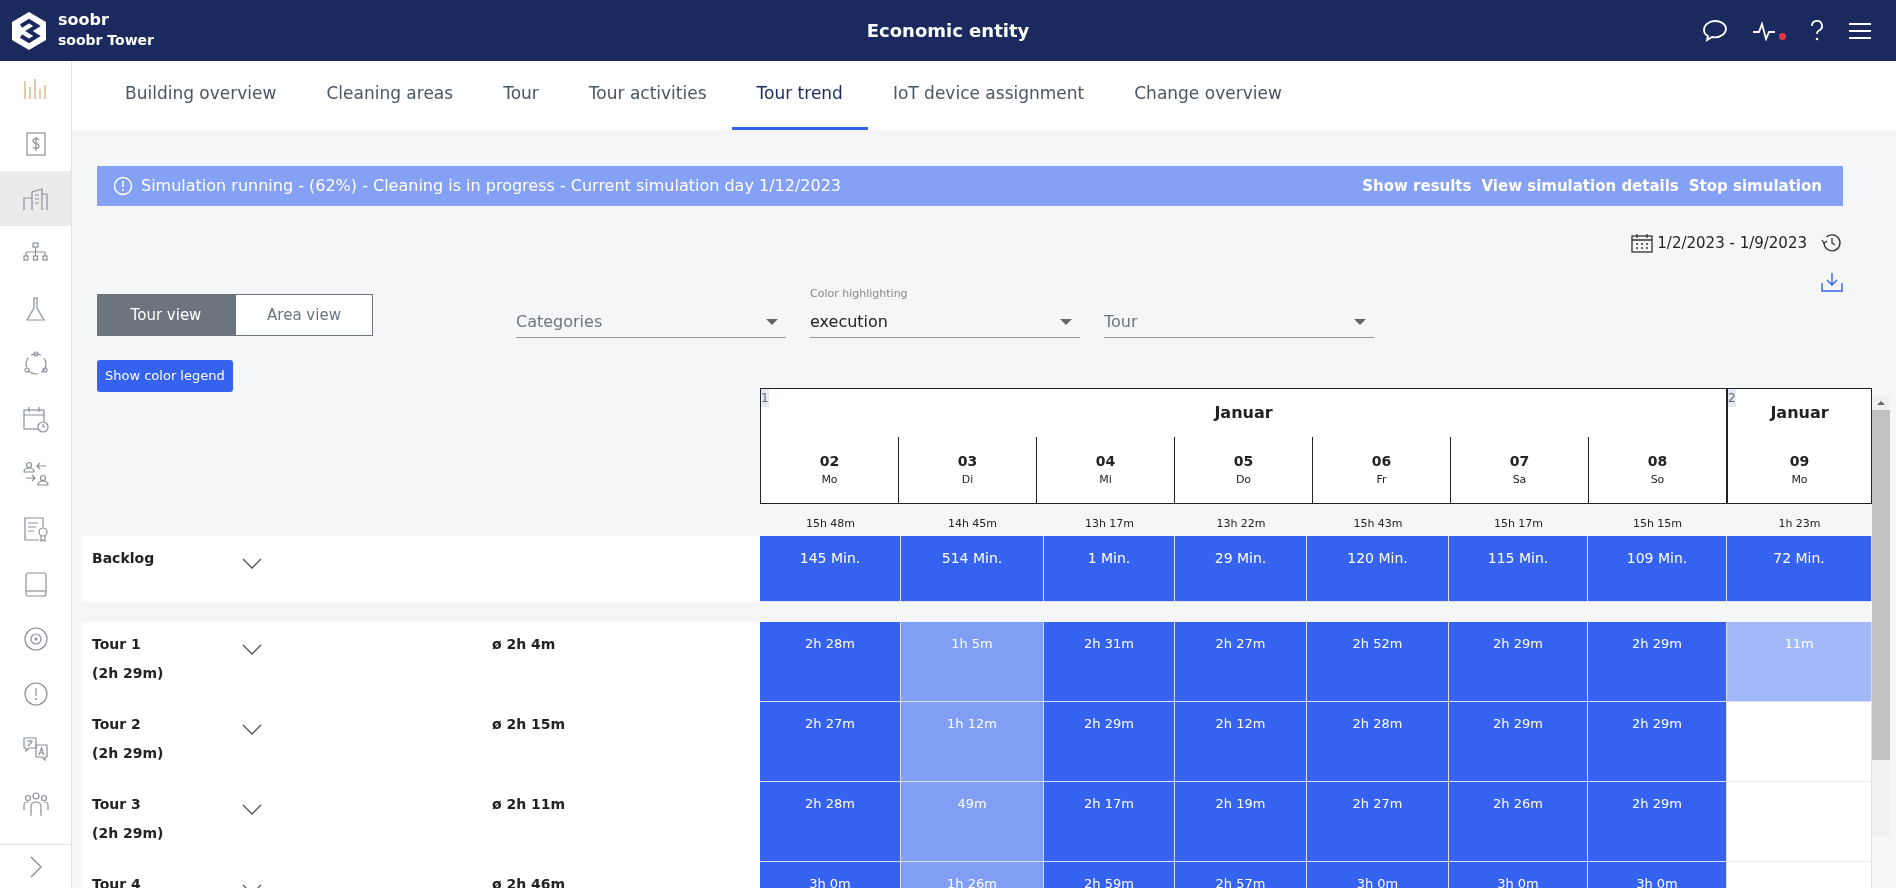  What do you see at coordinates (1732, 243) in the screenshot?
I see `date-range: 1/2/2023 - 1/9/2023` at bounding box center [1732, 243].